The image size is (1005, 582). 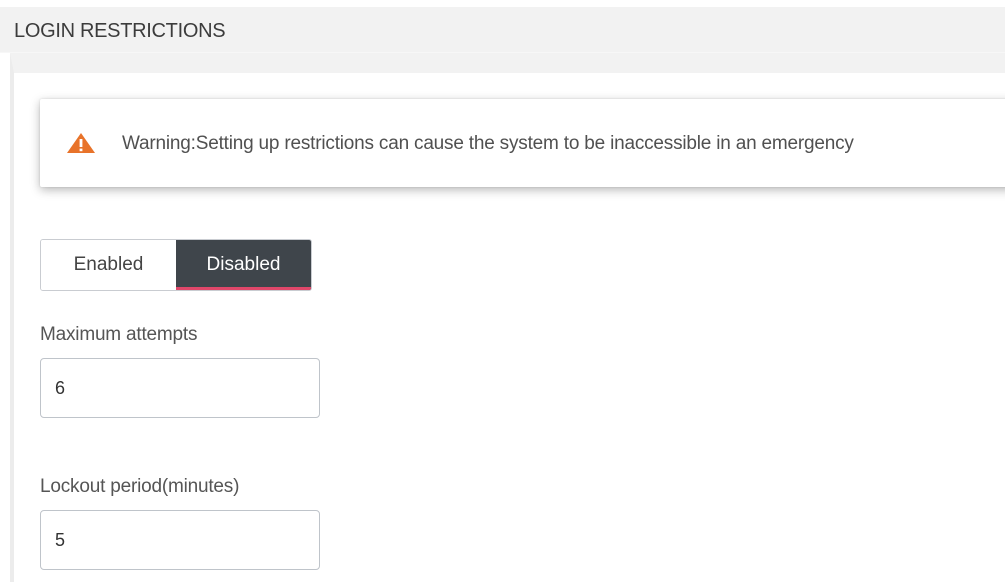 I want to click on lockout-period-input, so click(x=180, y=540).